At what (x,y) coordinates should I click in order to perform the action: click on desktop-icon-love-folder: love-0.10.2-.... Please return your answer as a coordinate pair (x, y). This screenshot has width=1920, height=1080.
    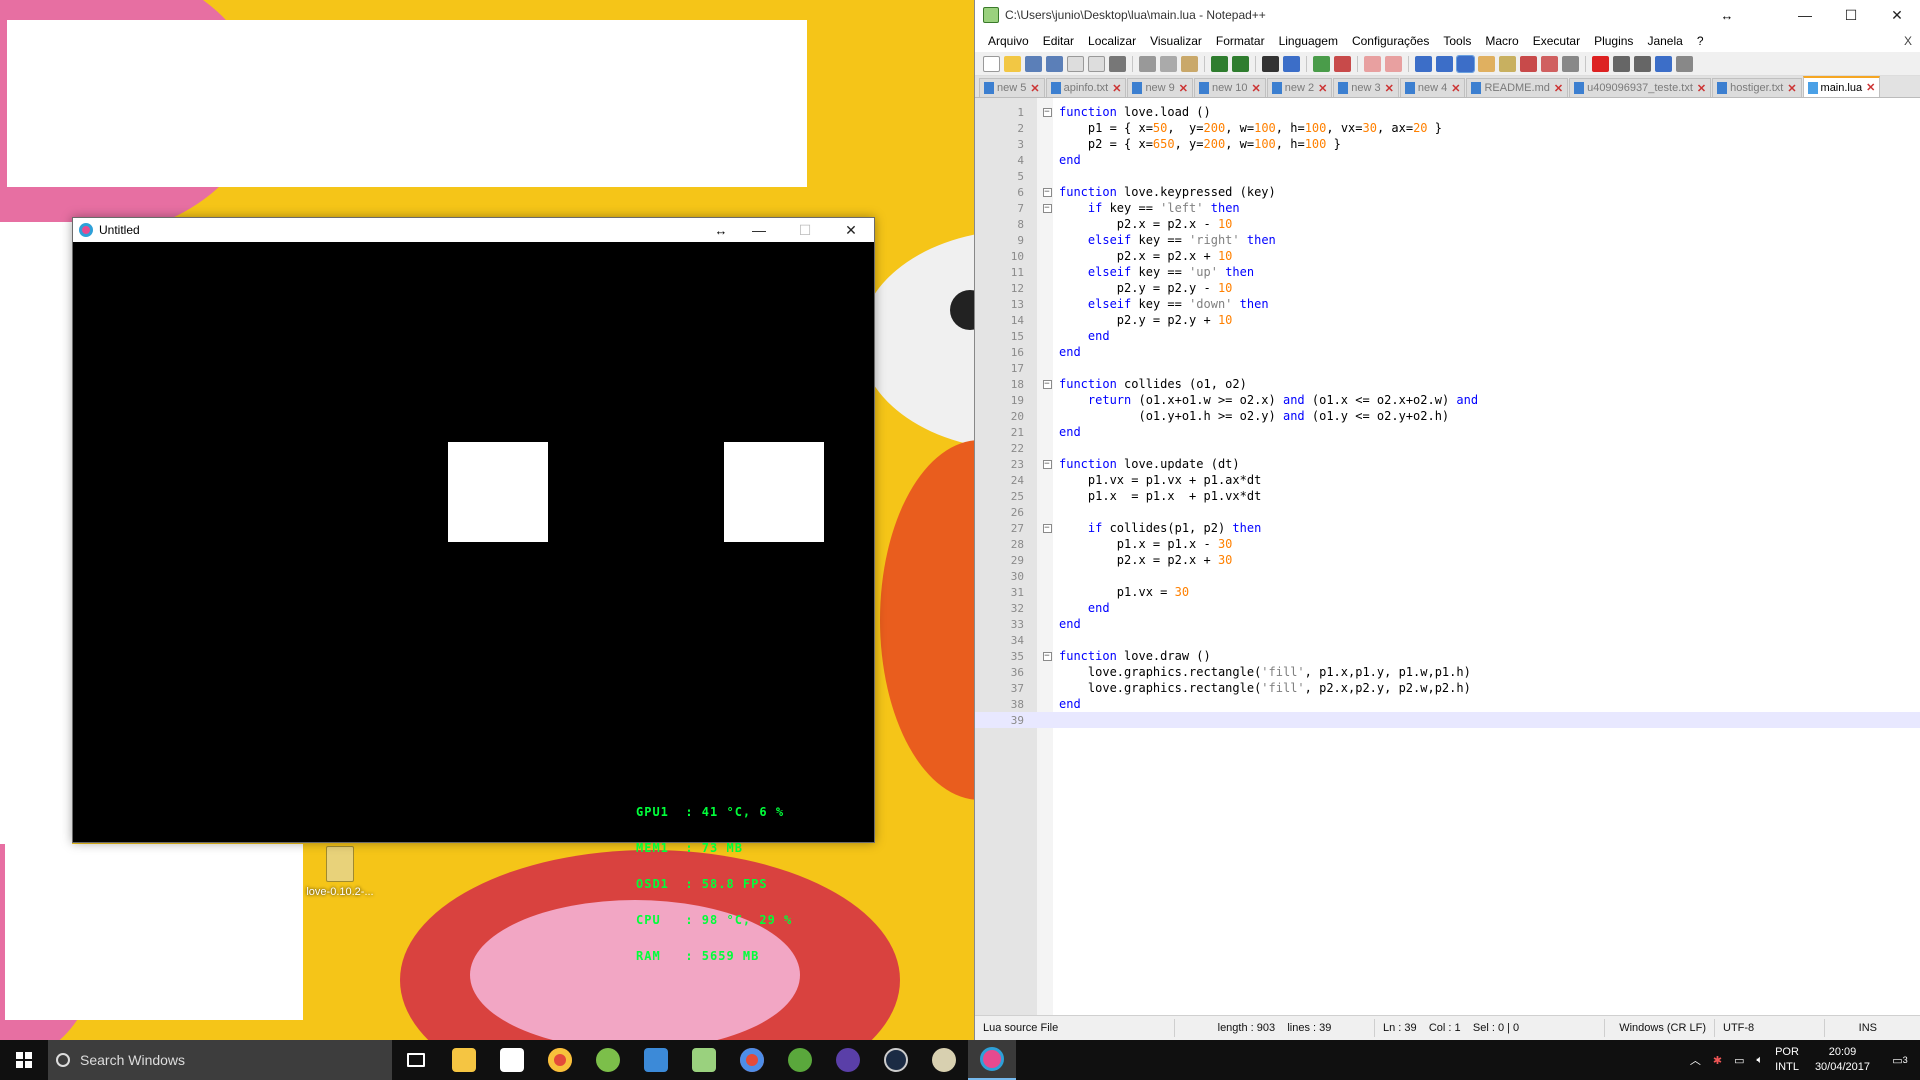
    Looking at the image, I should click on (340, 872).